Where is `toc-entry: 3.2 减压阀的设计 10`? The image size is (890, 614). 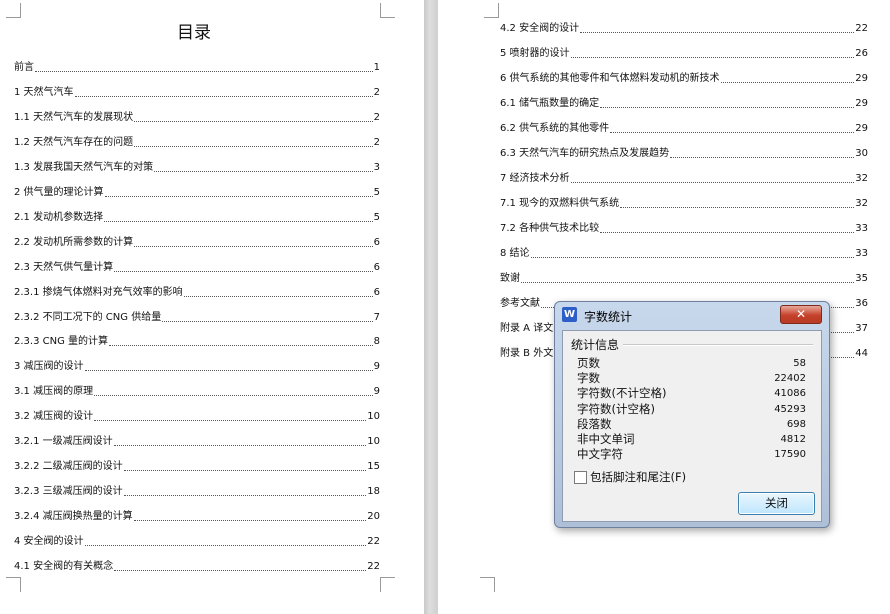
toc-entry: 3.2 减压阀的设计 10 is located at coordinates (197, 417).